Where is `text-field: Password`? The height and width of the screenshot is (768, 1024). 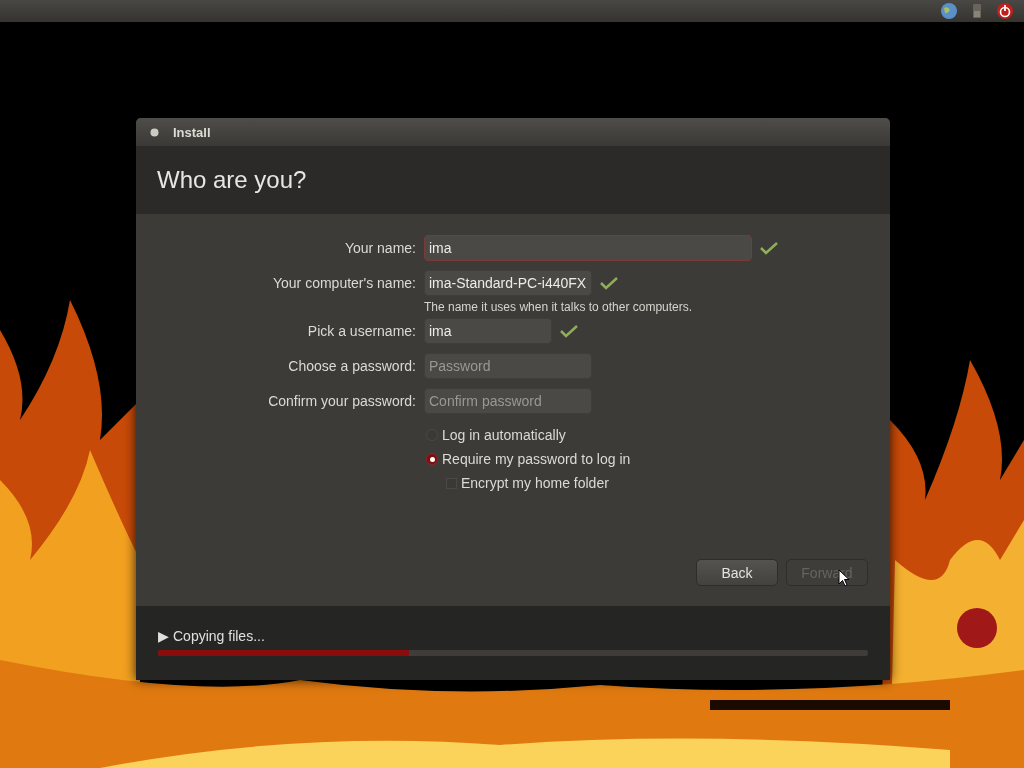
text-field: Password is located at coordinates (508, 366).